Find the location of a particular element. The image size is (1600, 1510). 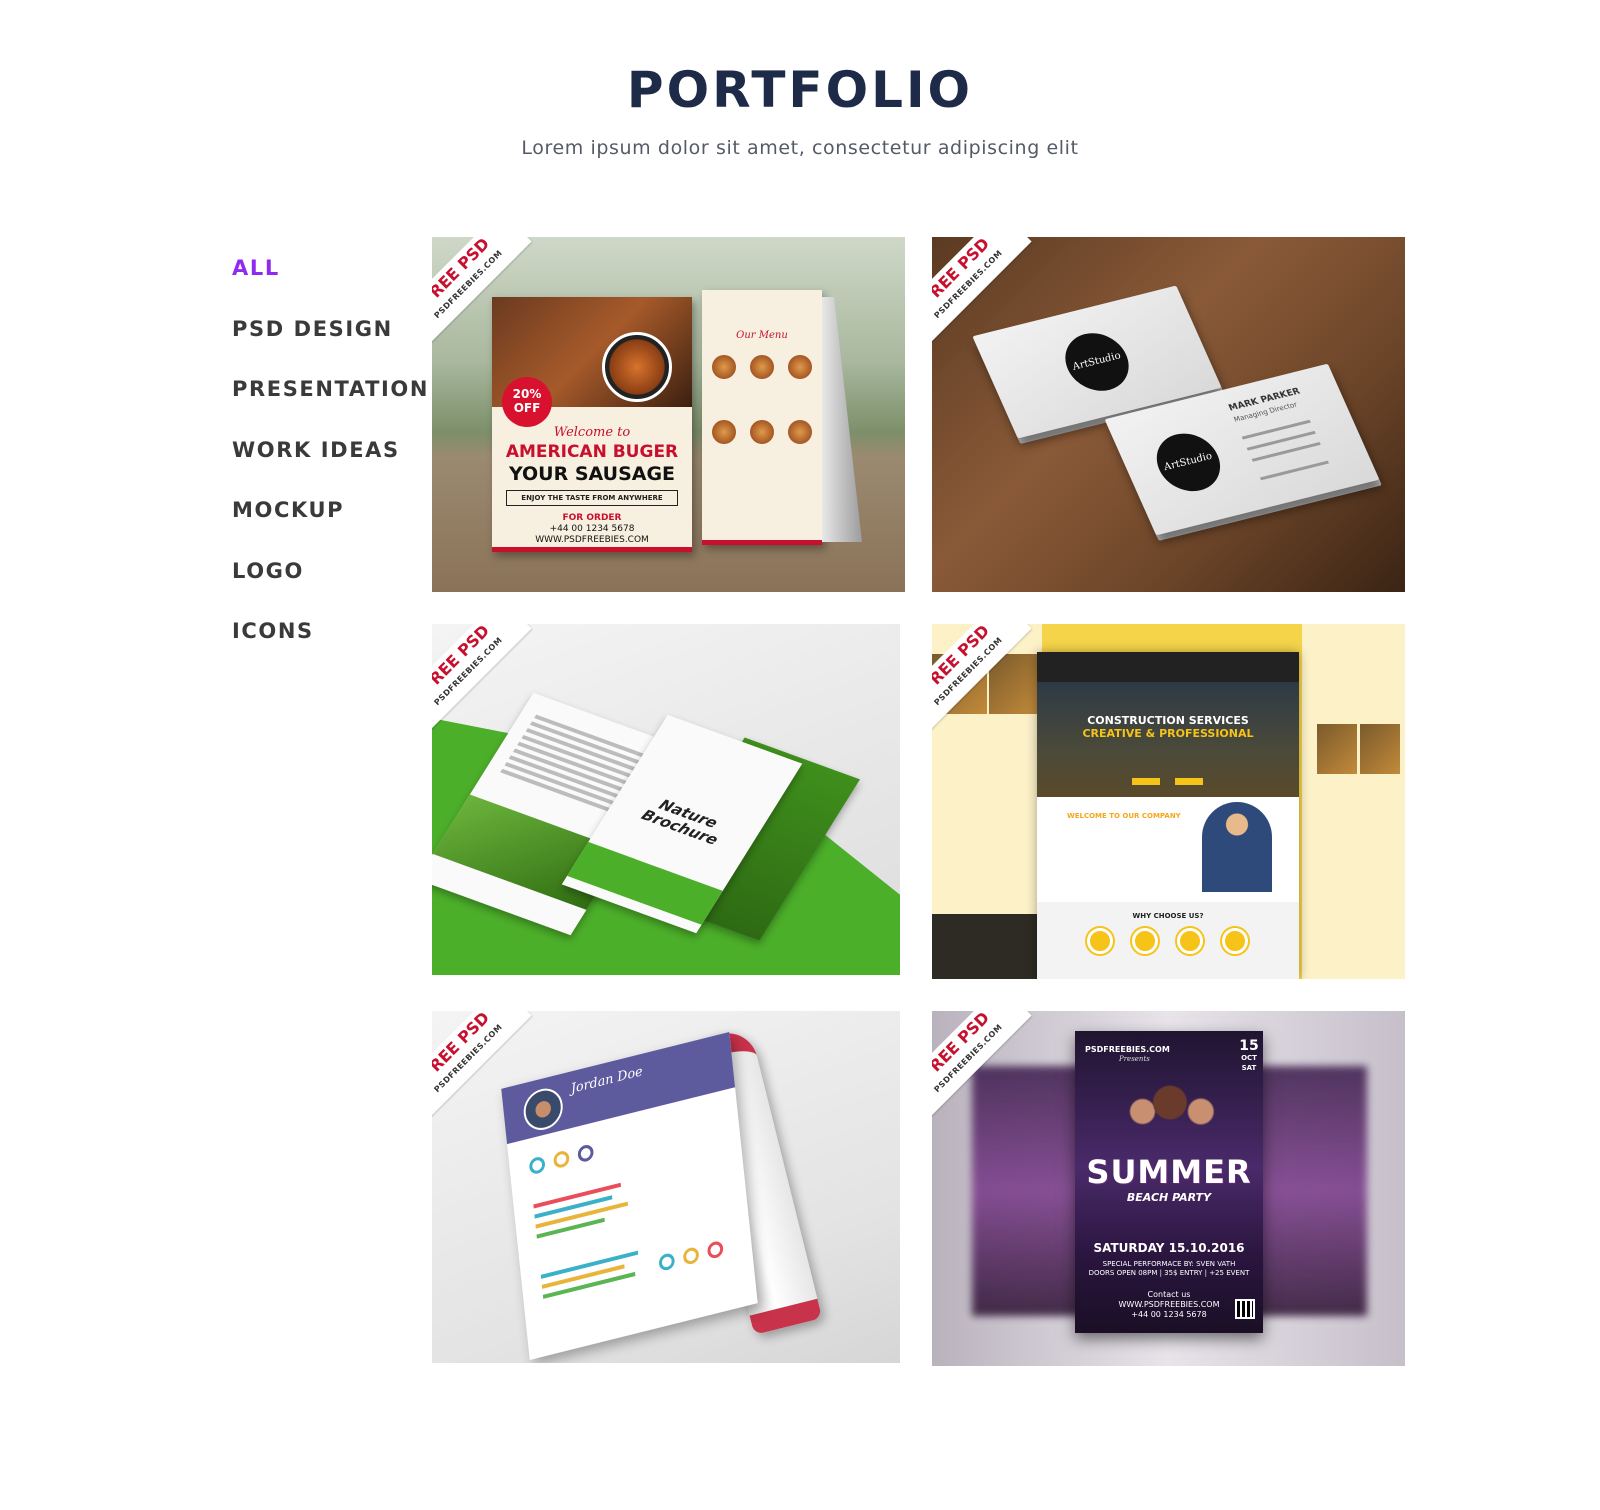

website-footer is located at coordinates (987, 946).